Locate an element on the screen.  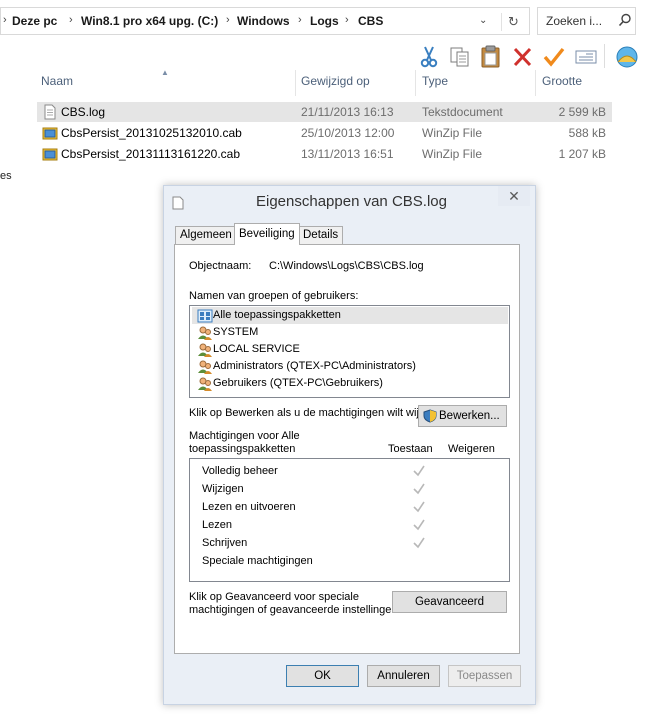
file-size: 588 kB is located at coordinates (587, 133).